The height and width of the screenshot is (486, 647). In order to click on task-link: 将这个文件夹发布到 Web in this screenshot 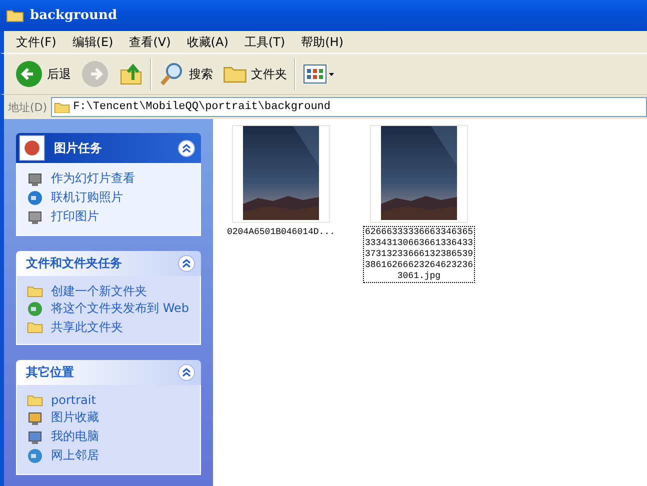, I will do `click(108, 309)`.